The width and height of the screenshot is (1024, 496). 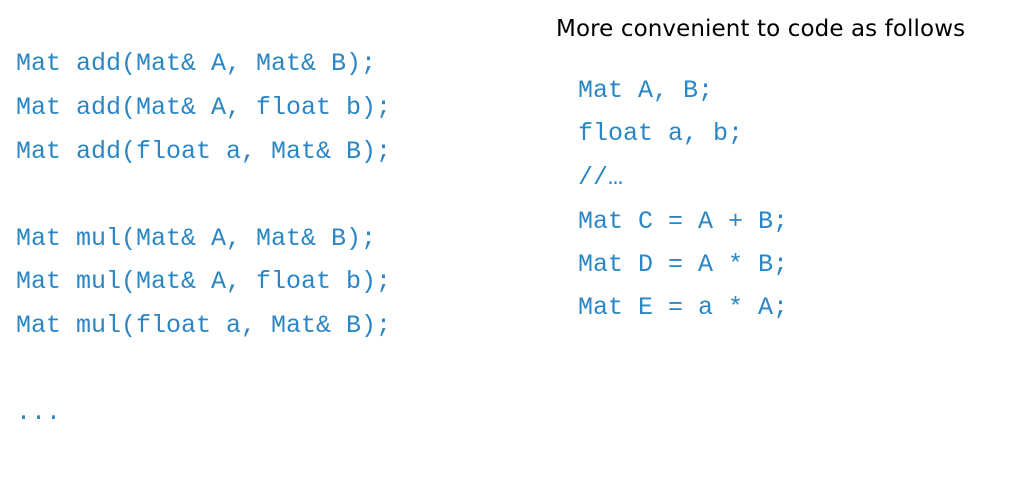 What do you see at coordinates (204, 151) in the screenshot?
I see `code-line-add-float-mat: Mat add(float a, Mat& B);` at bounding box center [204, 151].